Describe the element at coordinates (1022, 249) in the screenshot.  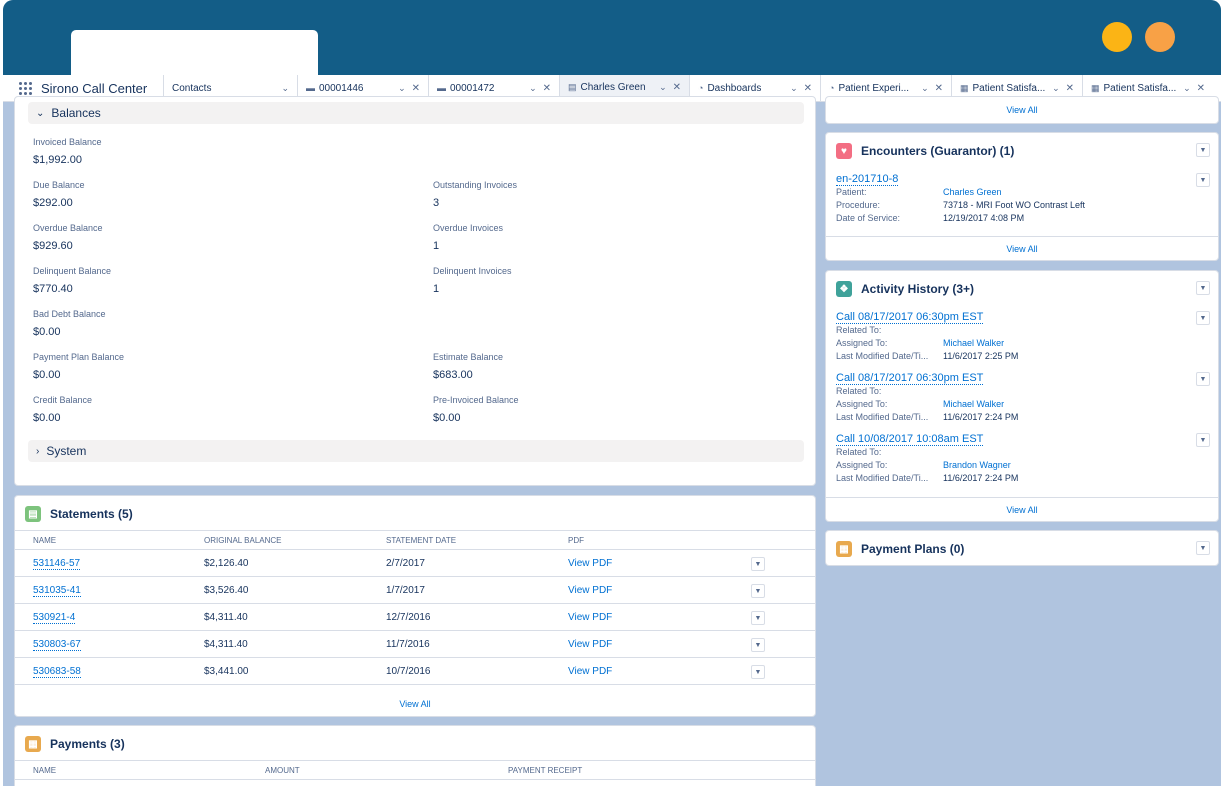
I see `encounters-view-all: View All` at that location.